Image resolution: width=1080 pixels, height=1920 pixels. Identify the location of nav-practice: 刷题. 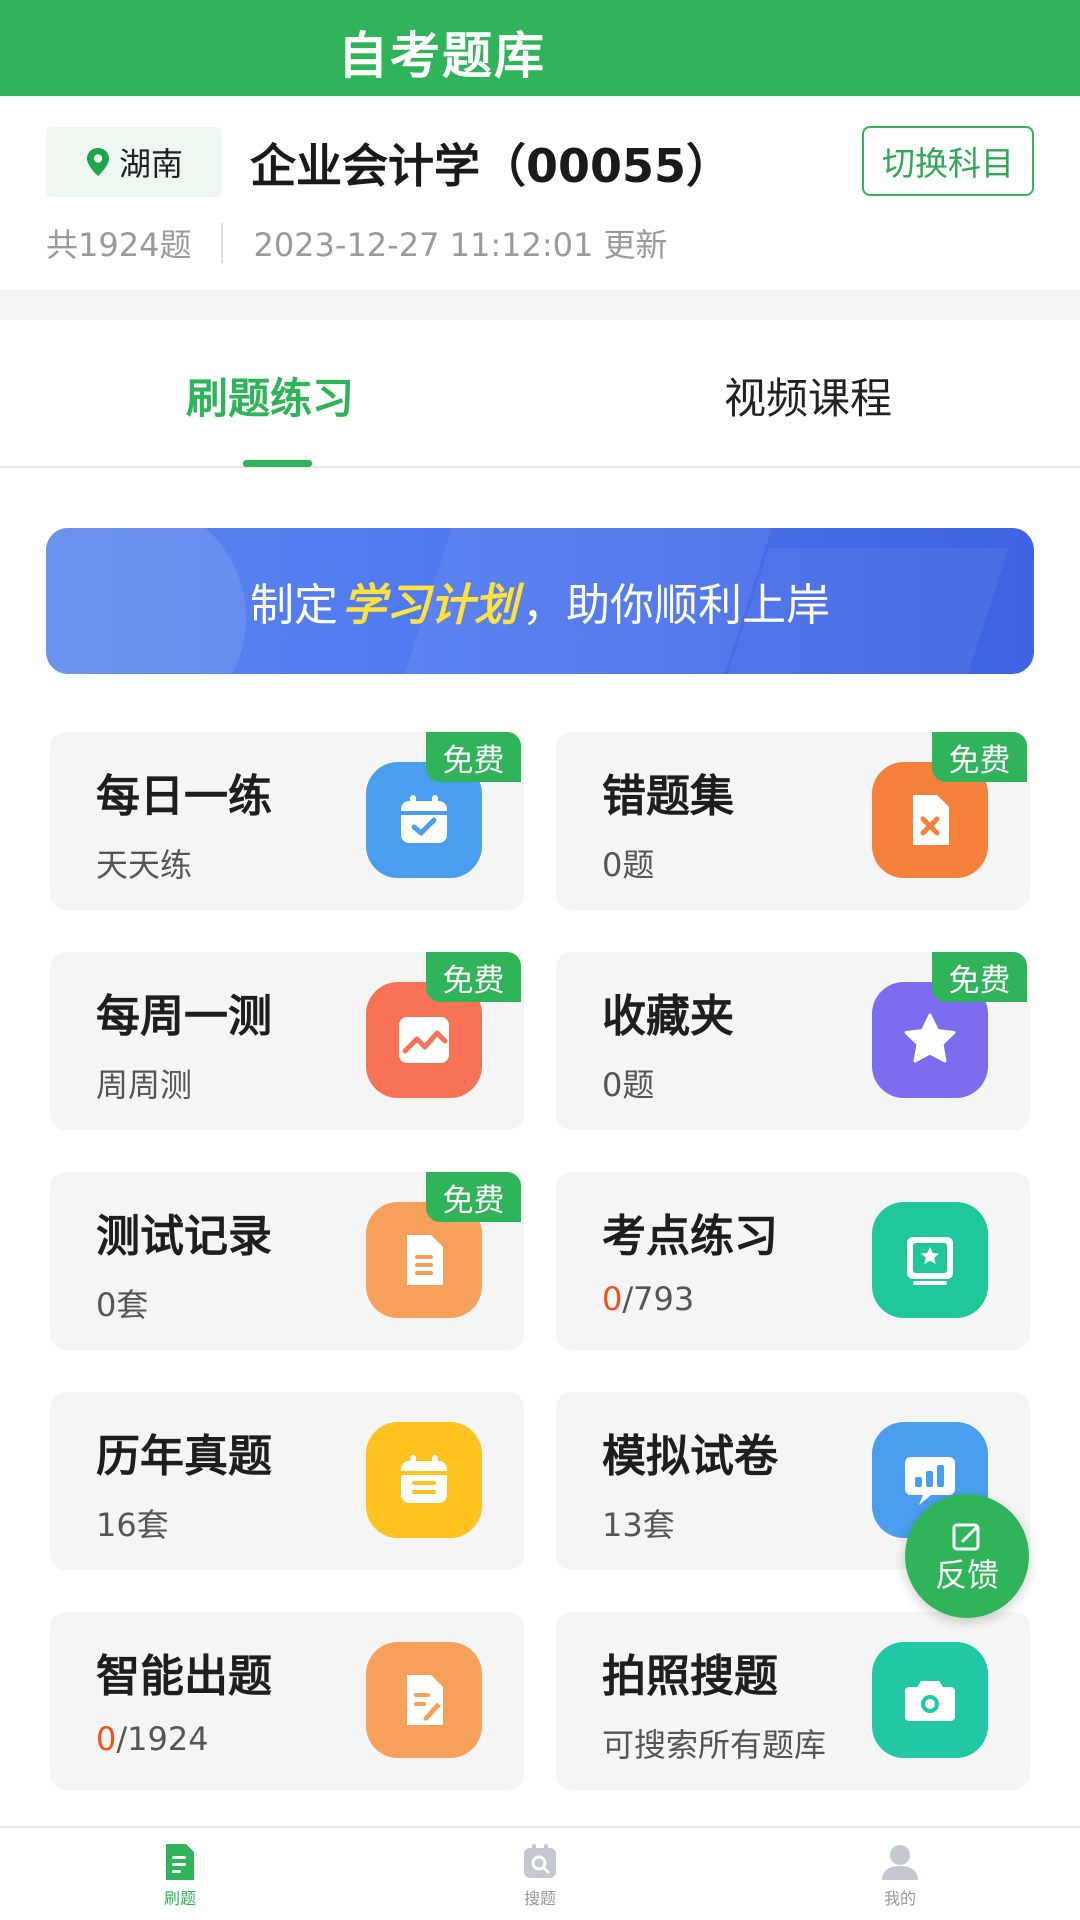
(180, 1875).